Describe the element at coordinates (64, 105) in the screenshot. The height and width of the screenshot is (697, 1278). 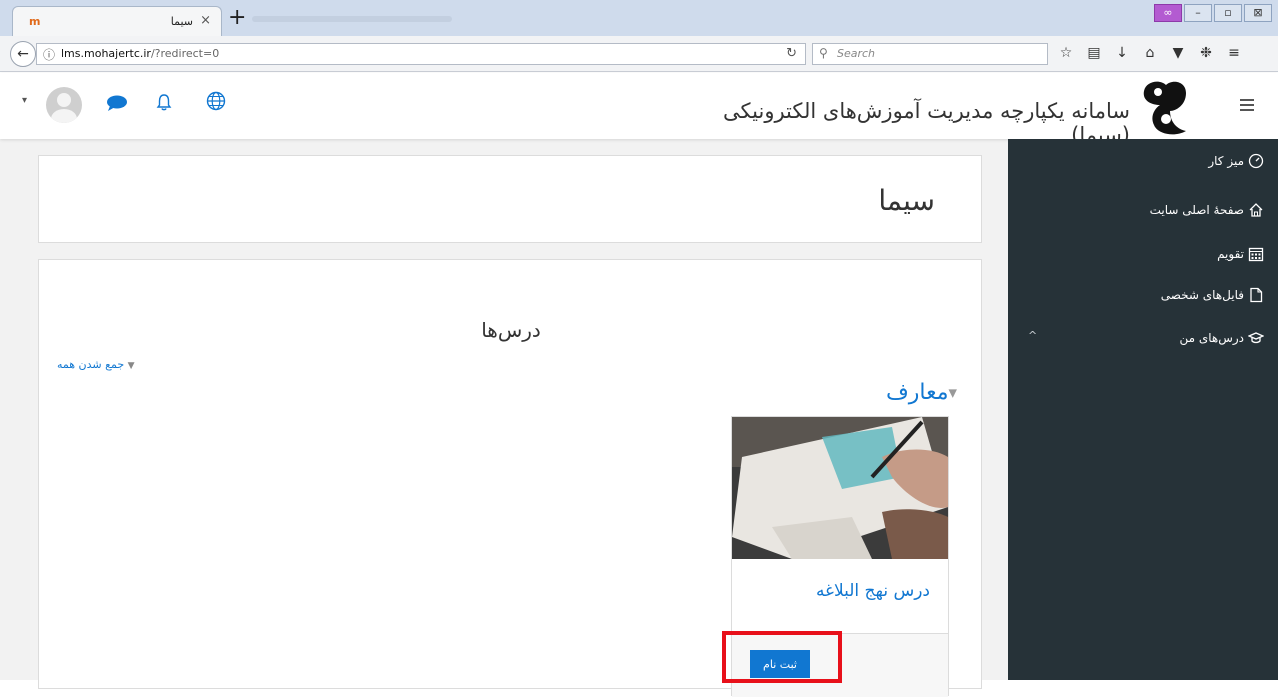
I see `avatar` at that location.